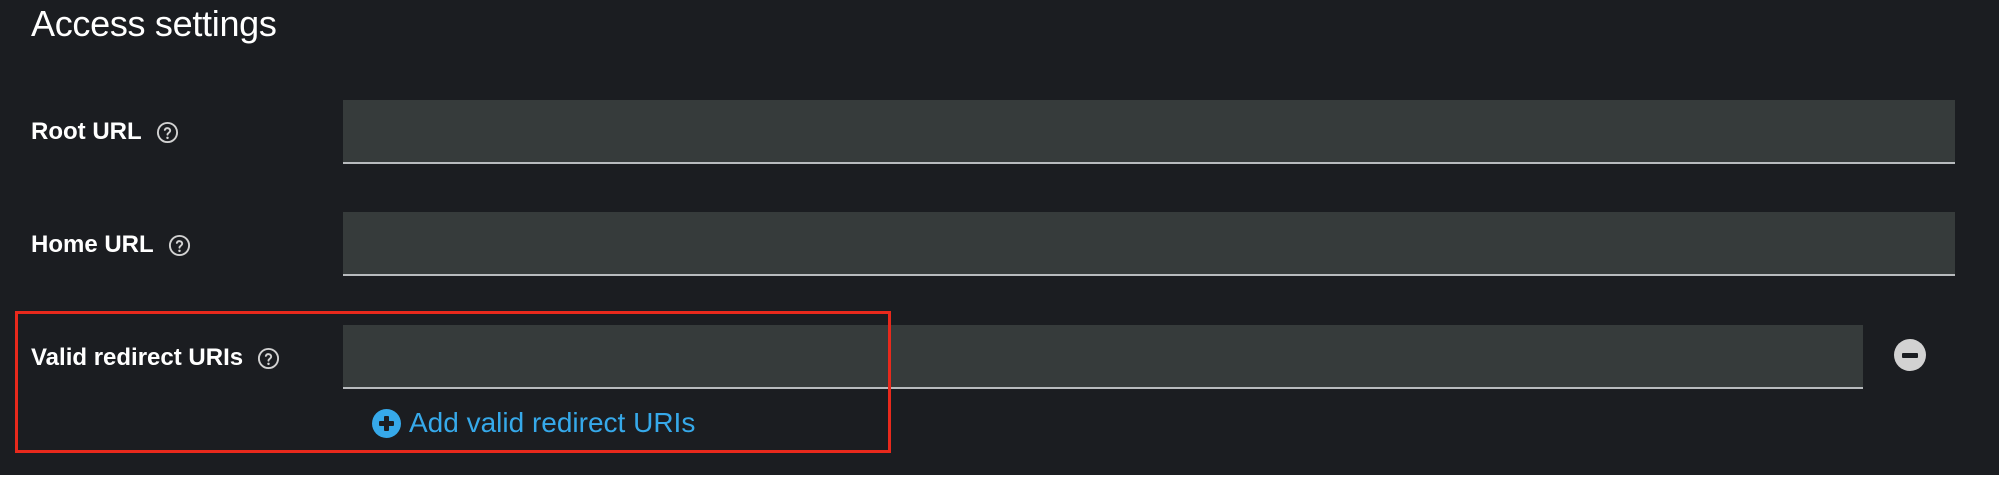 This screenshot has height=478, width=1999. What do you see at coordinates (92, 244) in the screenshot?
I see `home-url-label: Home URL` at bounding box center [92, 244].